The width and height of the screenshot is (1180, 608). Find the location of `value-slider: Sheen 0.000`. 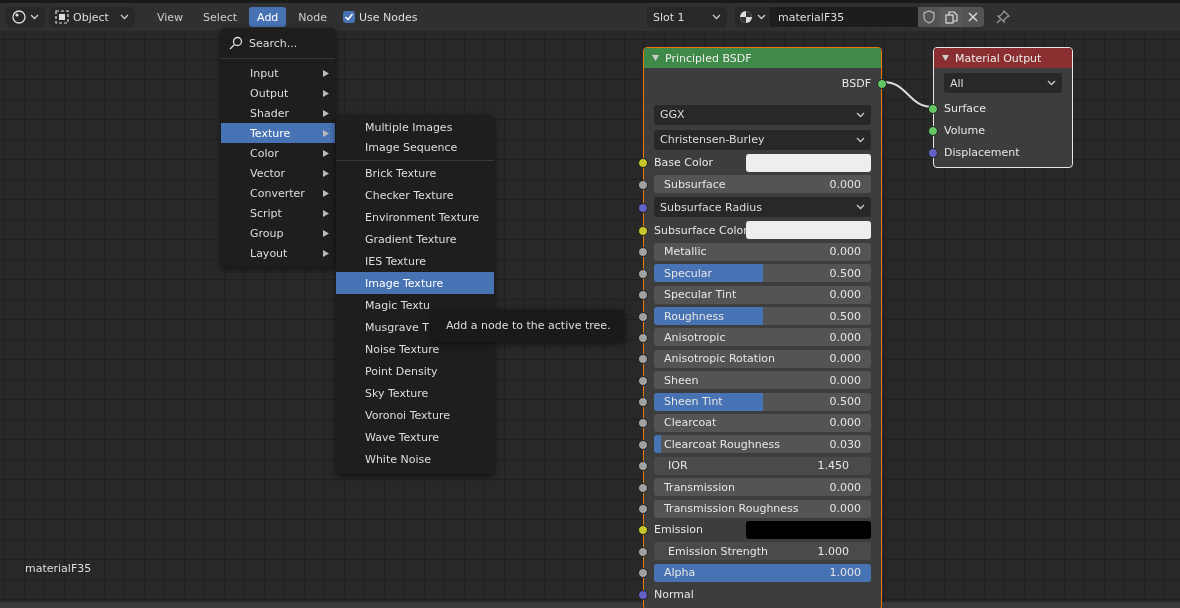

value-slider: Sheen 0.000 is located at coordinates (762, 380).